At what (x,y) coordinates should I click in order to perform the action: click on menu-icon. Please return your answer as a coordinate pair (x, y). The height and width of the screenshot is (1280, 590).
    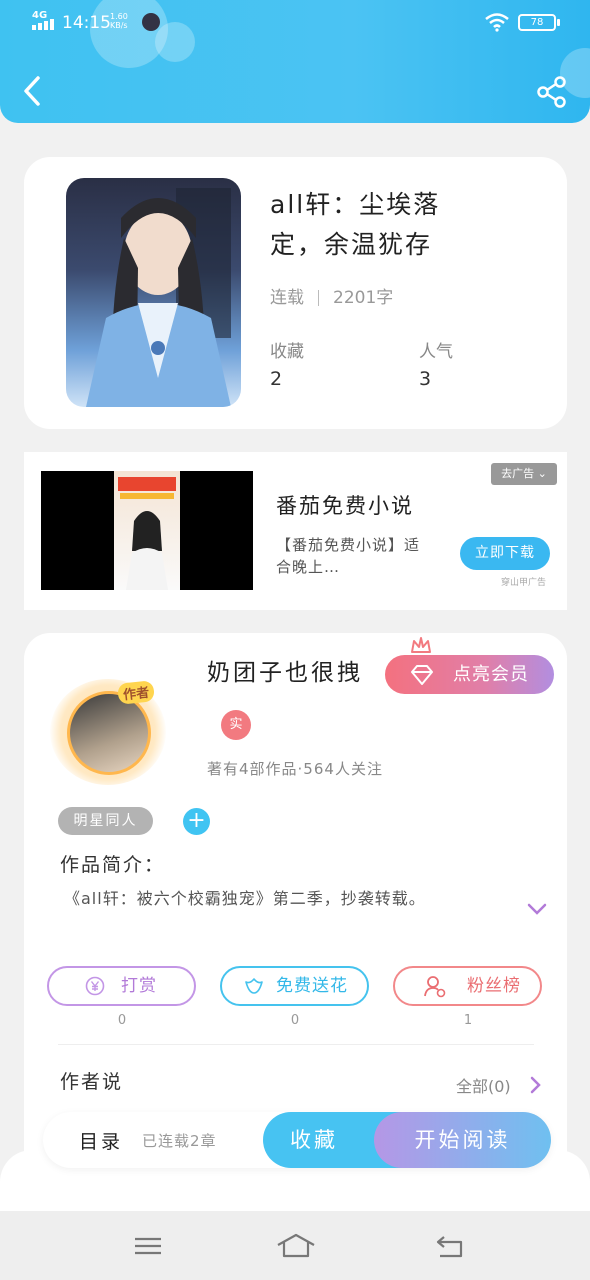
    Looking at the image, I should click on (148, 1246).